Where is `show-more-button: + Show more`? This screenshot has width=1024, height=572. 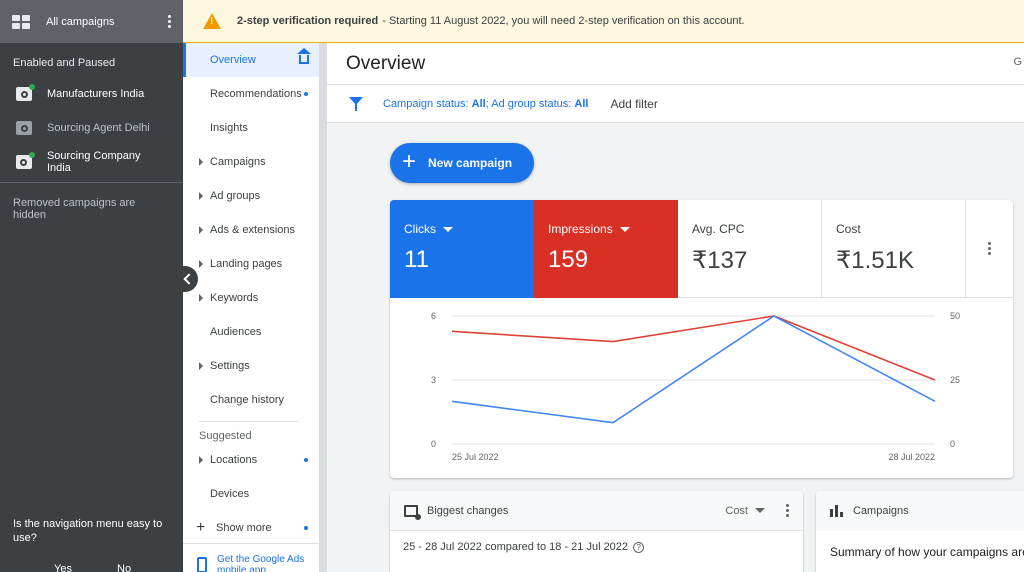
show-more-button: + Show more is located at coordinates (251, 528).